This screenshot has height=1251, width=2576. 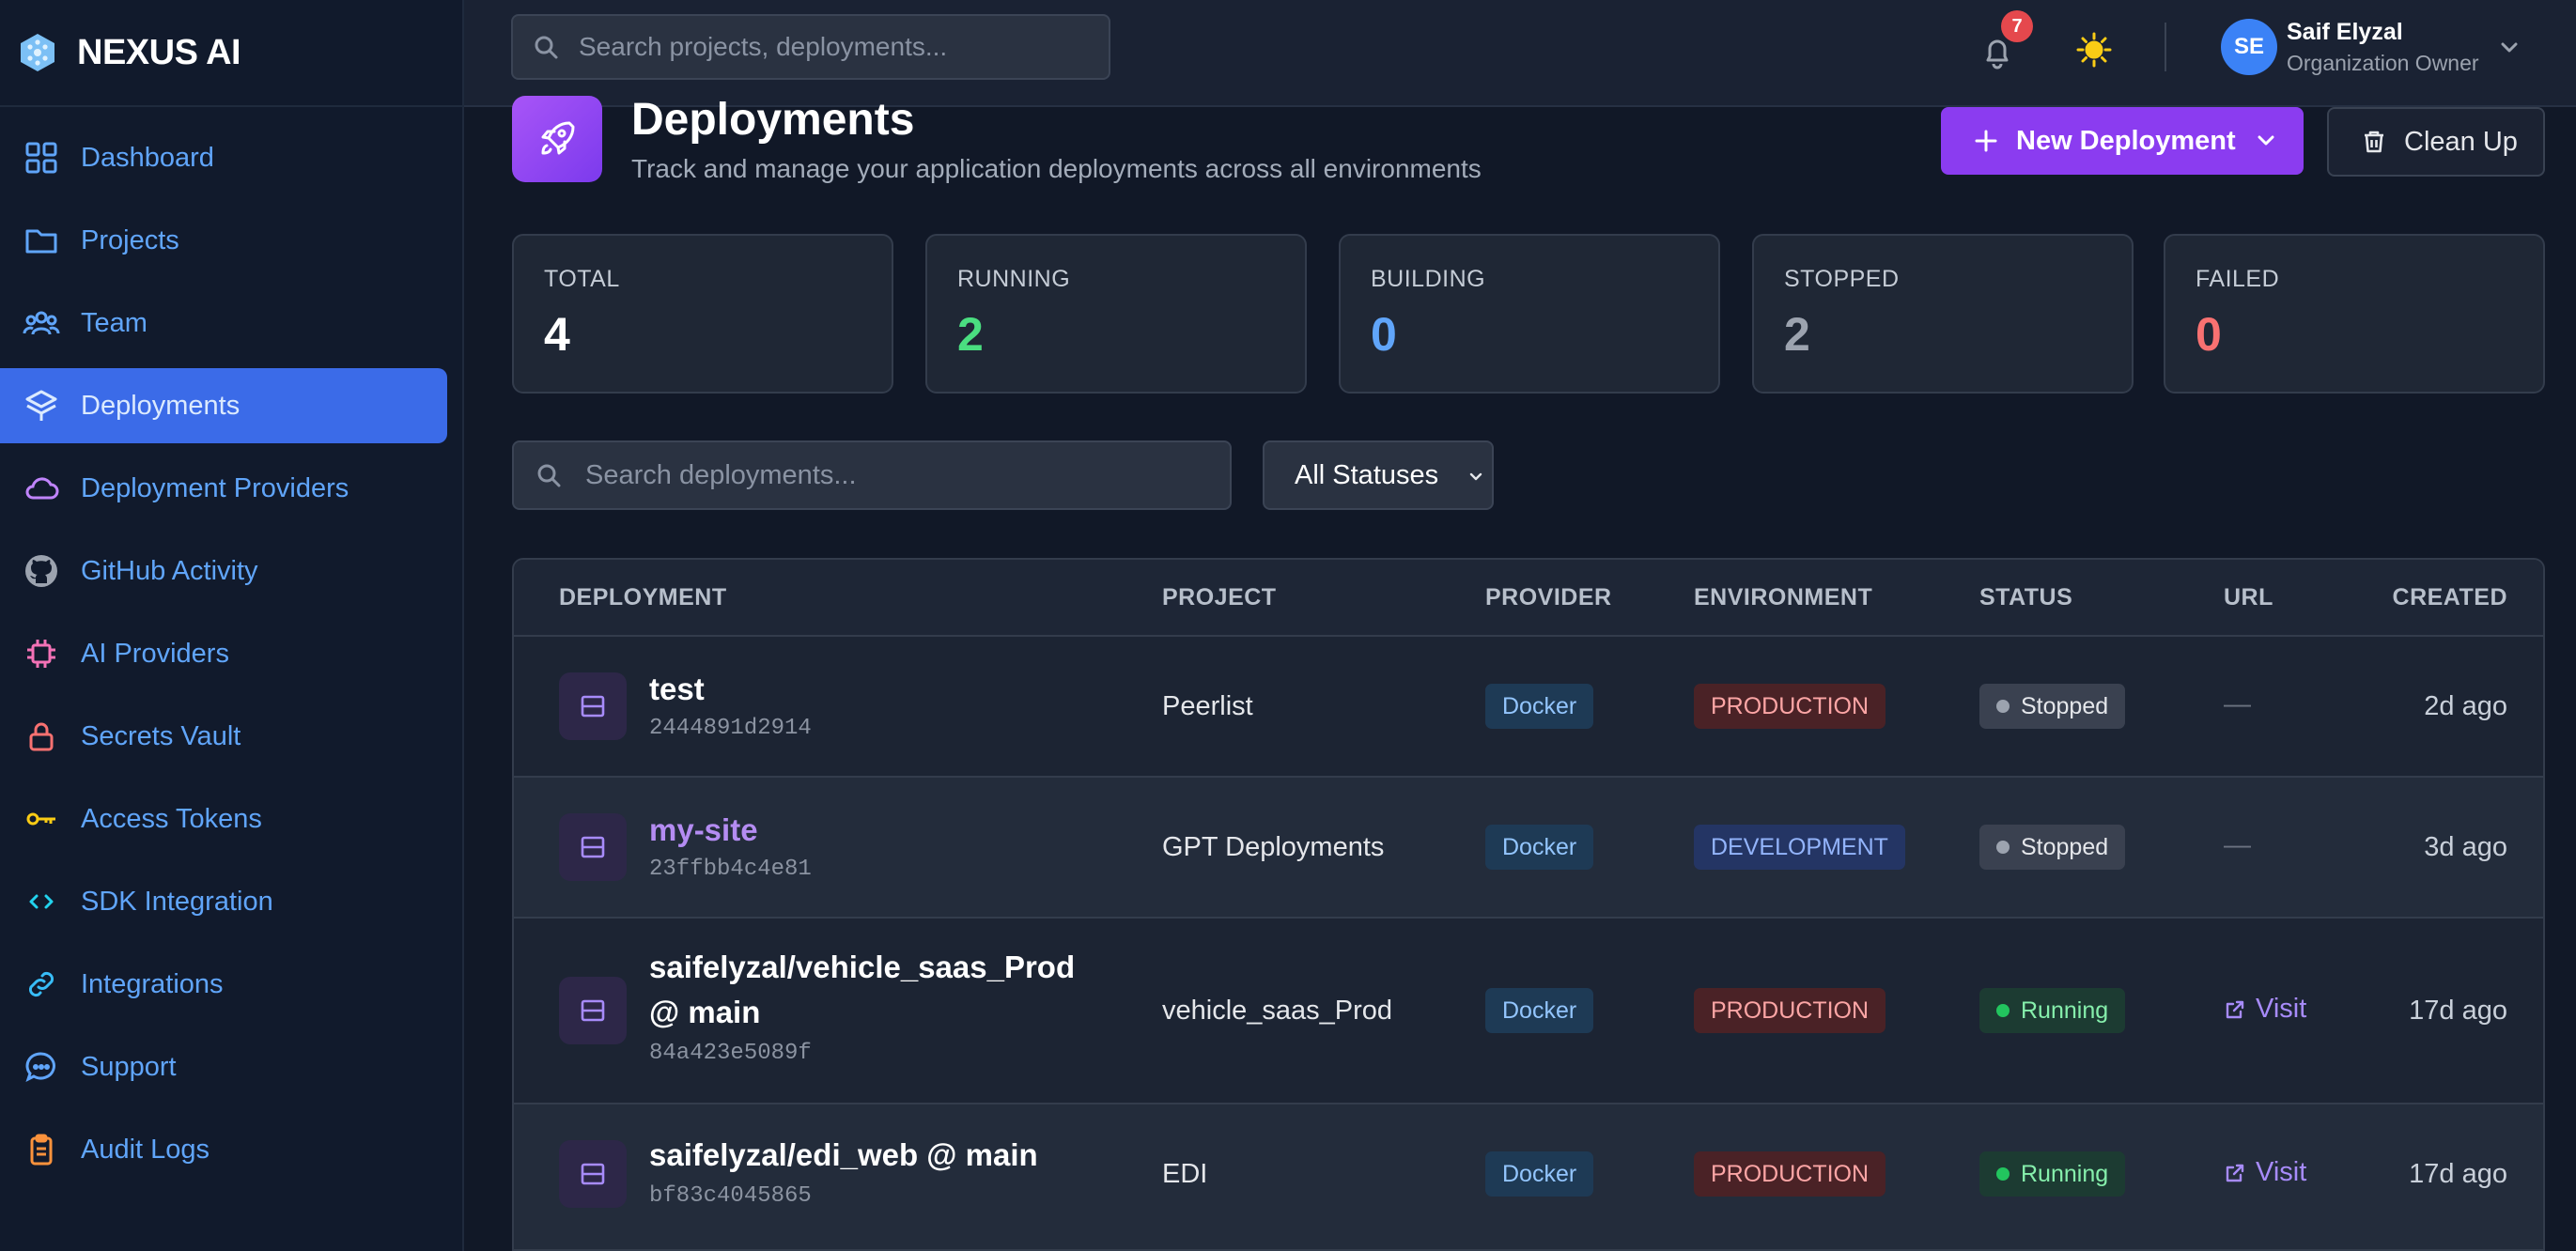 What do you see at coordinates (730, 1196) in the screenshot?
I see `deployment-hash: bf83c4045865` at bounding box center [730, 1196].